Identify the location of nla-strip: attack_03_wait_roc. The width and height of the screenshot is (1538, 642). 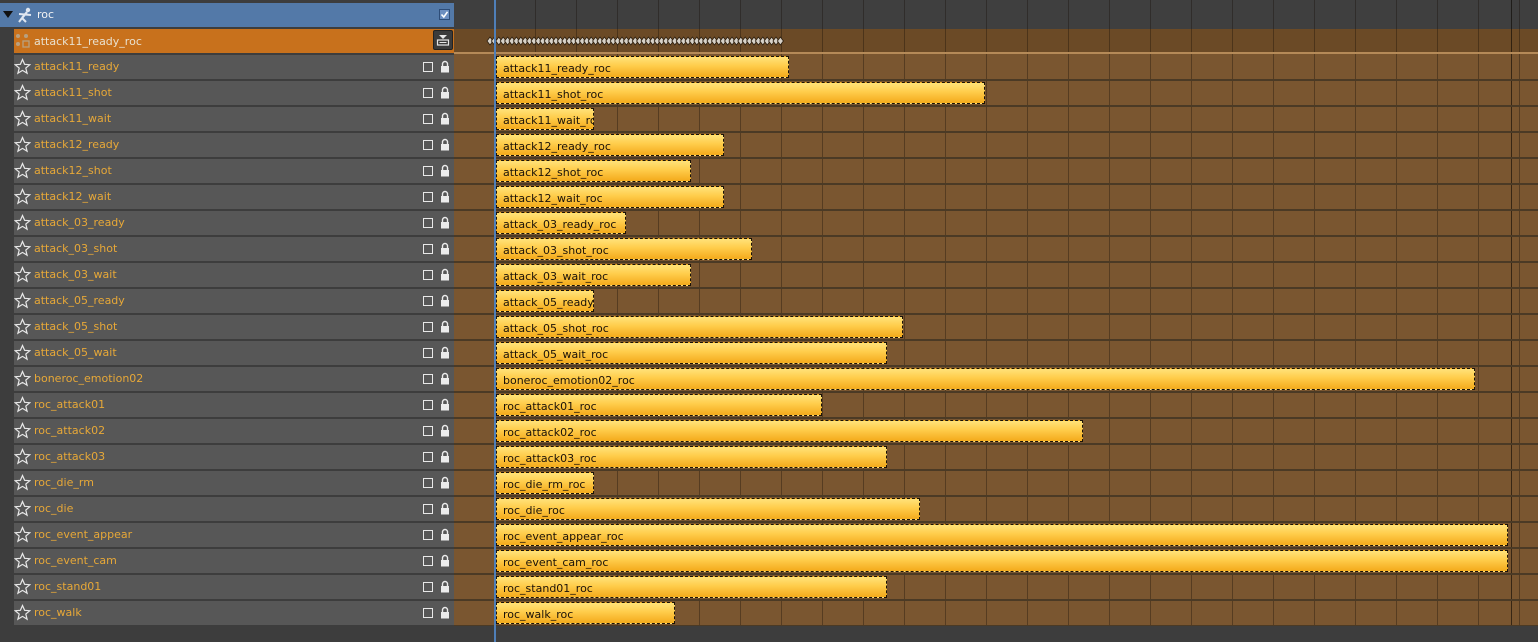
(593, 275).